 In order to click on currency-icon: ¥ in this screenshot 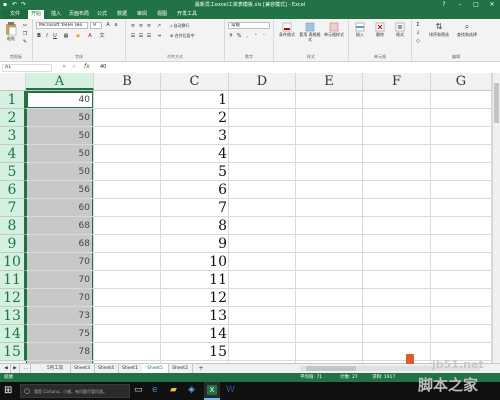, I will do `click(231, 36)`.